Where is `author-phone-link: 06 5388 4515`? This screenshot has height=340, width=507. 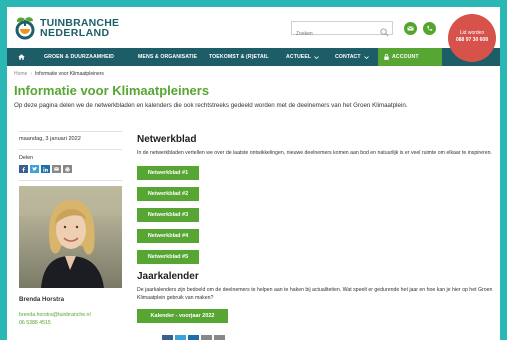 author-phone-link: 06 5388 4515 is located at coordinates (70, 323).